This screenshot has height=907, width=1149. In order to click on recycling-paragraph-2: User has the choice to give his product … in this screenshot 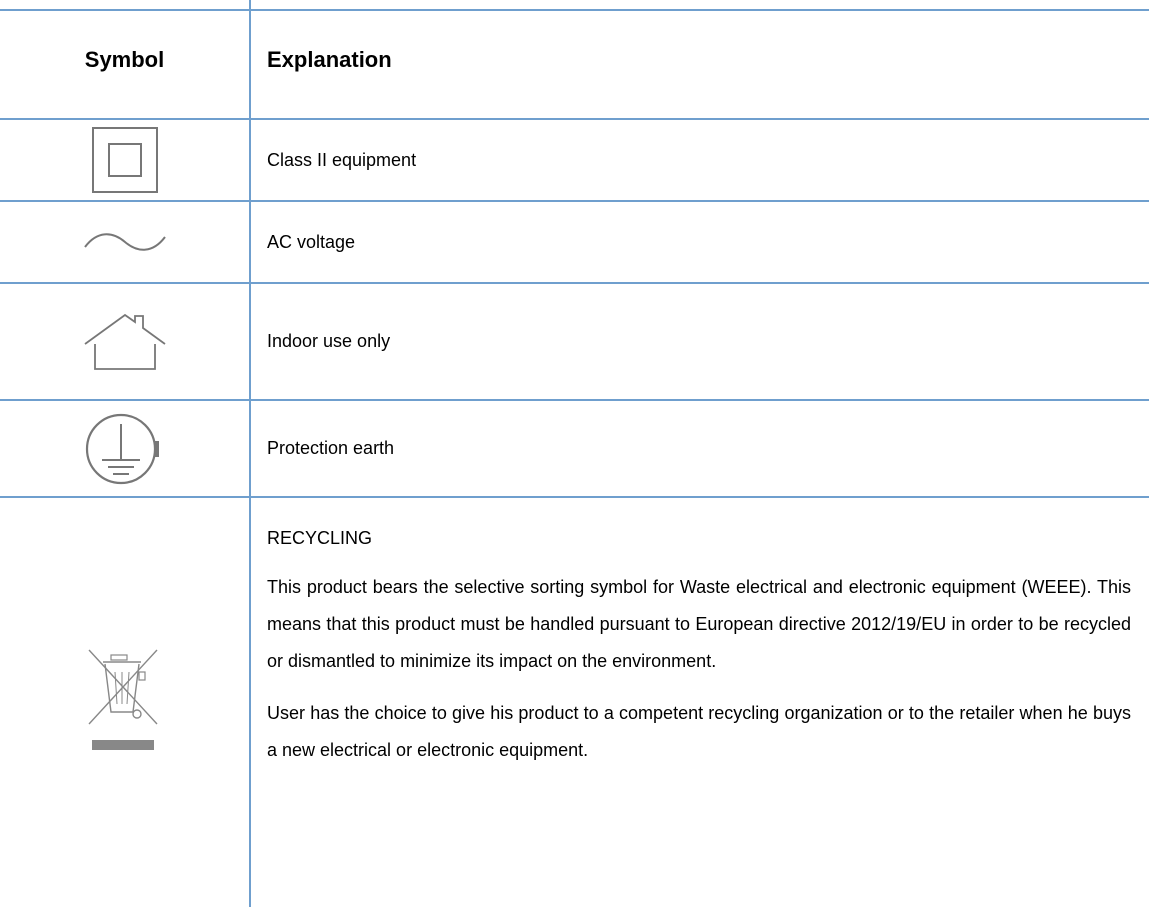, I will do `click(699, 731)`.